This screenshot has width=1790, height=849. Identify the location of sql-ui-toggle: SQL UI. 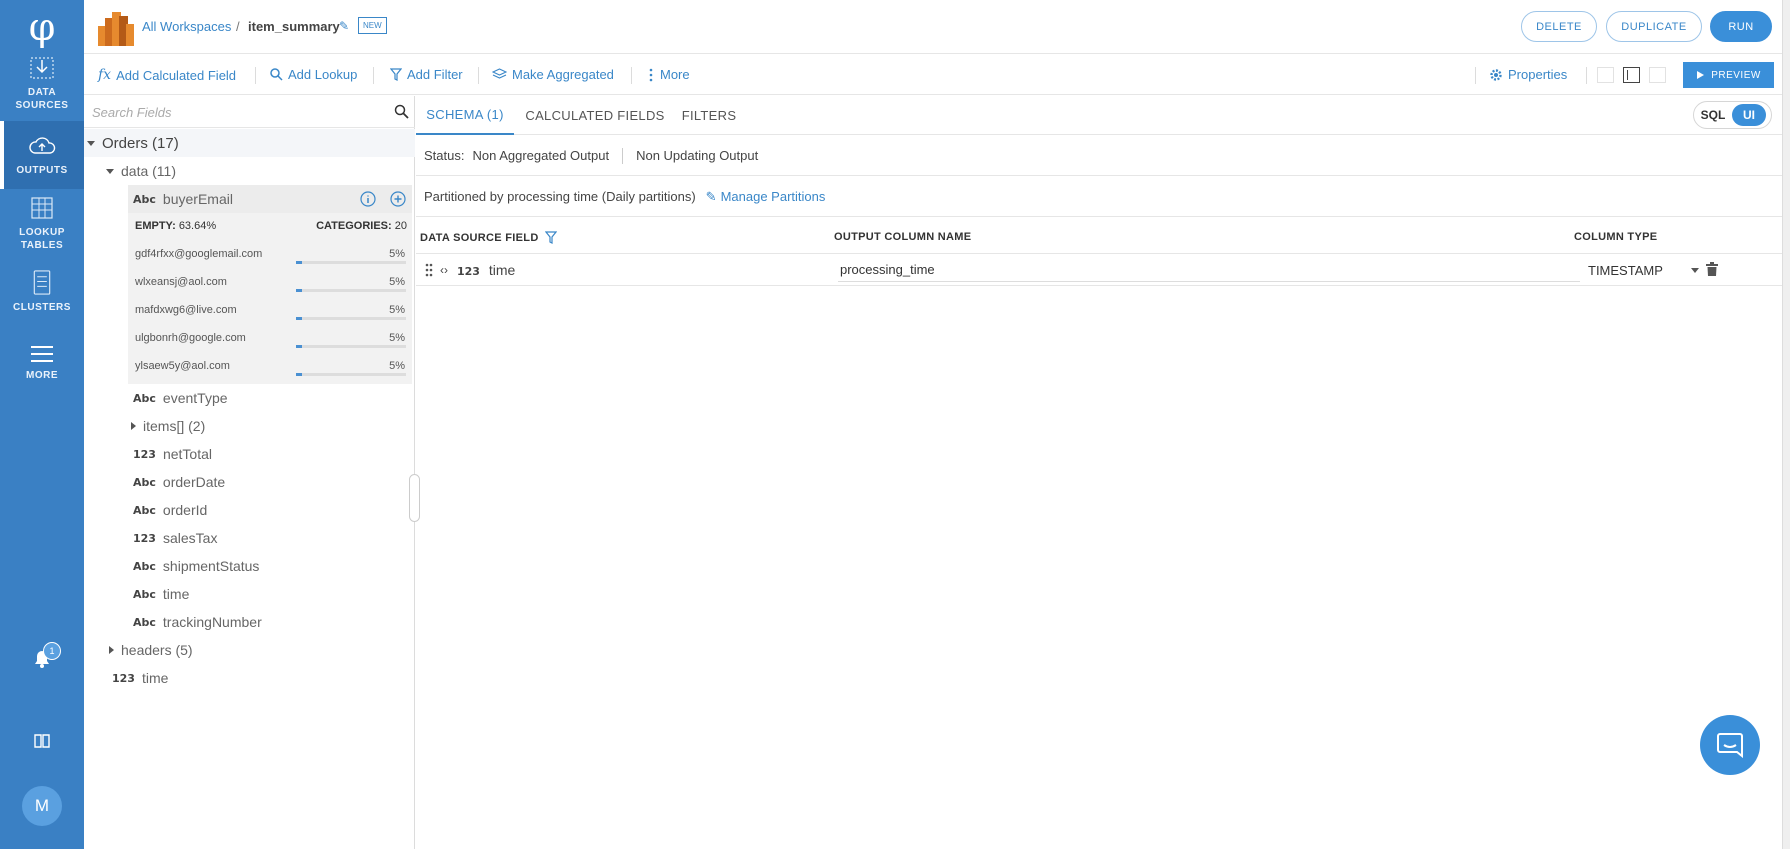
(1732, 115).